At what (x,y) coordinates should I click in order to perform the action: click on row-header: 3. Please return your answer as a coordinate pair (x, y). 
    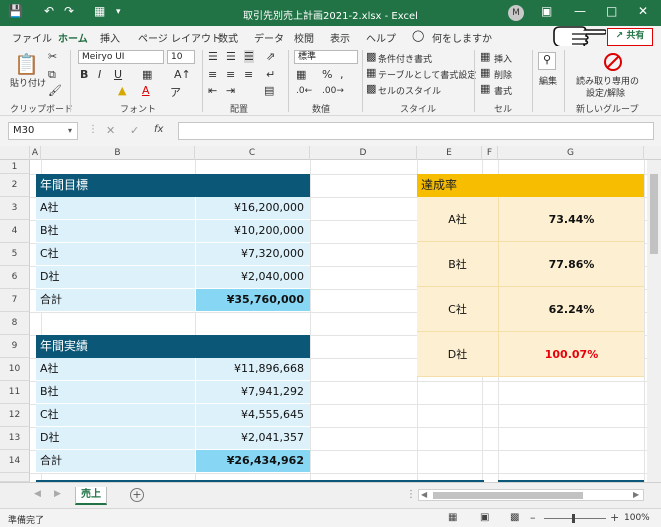
    Looking at the image, I should click on (15, 208).